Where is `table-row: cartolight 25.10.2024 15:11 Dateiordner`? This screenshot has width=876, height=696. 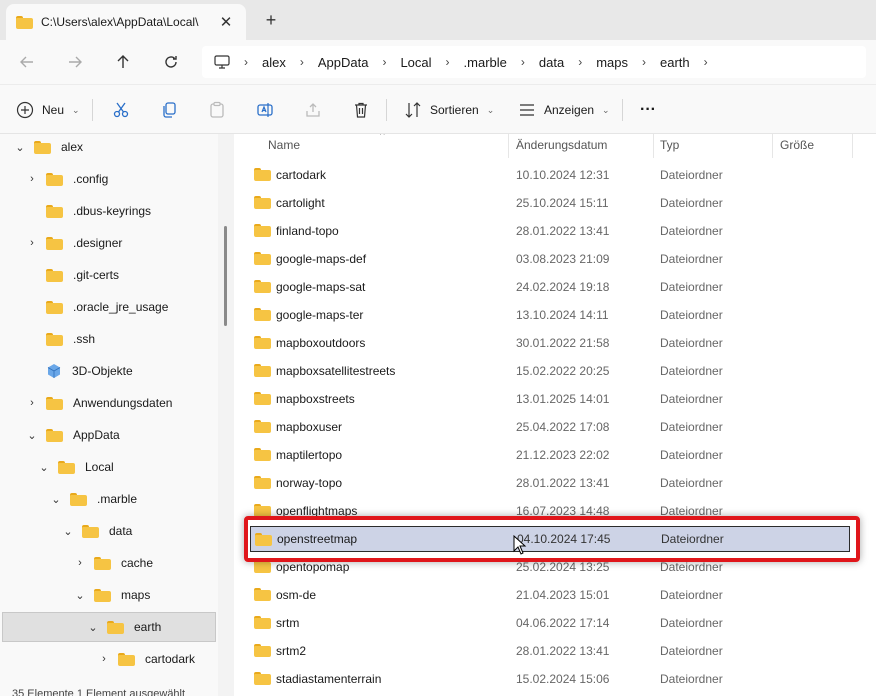 table-row: cartolight 25.10.2024 15:11 Dateiordner is located at coordinates (552, 203).